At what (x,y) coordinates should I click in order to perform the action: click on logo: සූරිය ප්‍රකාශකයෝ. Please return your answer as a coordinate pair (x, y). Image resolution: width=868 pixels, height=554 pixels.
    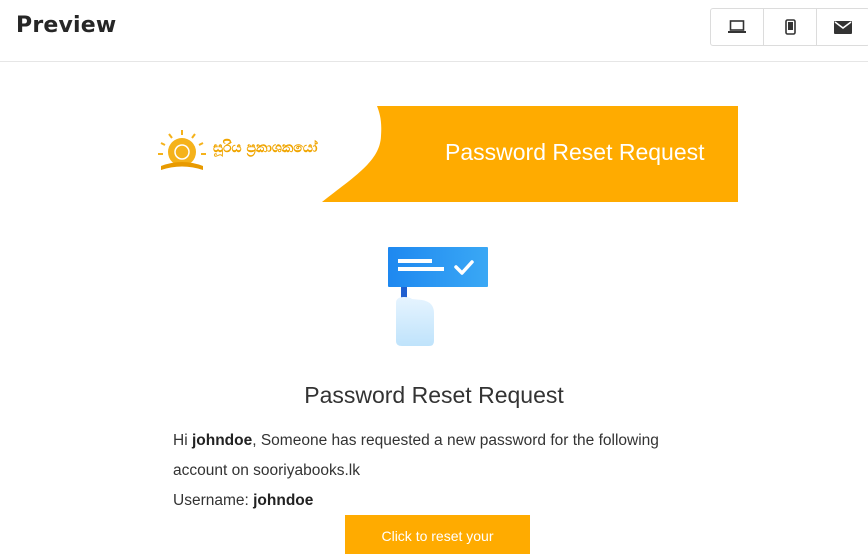
    Looking at the image, I should click on (245, 151).